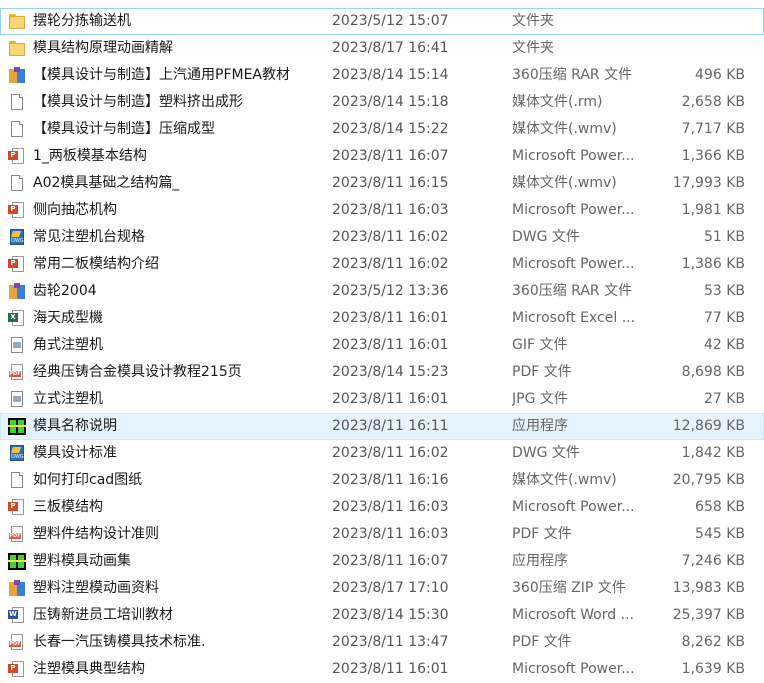 This screenshot has width=764, height=683. What do you see at coordinates (540, 345) in the screenshot?
I see `file-type: GIF 文件` at bounding box center [540, 345].